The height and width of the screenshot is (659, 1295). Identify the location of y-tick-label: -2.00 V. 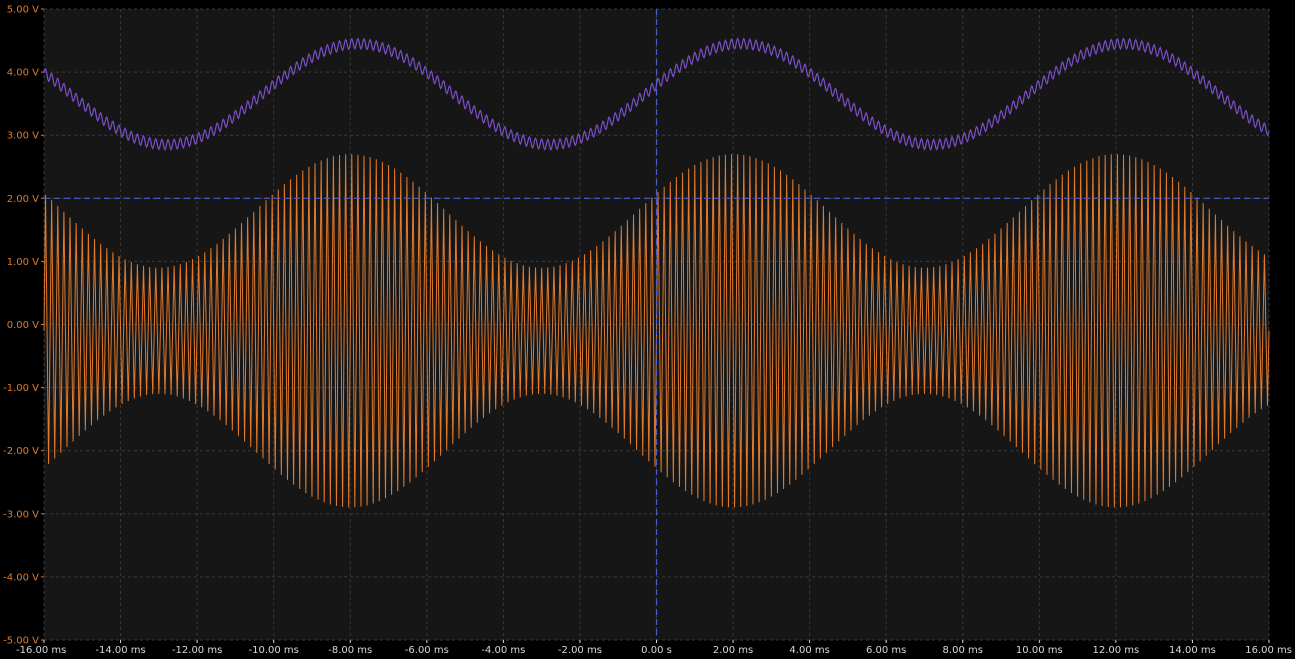
(21, 451).